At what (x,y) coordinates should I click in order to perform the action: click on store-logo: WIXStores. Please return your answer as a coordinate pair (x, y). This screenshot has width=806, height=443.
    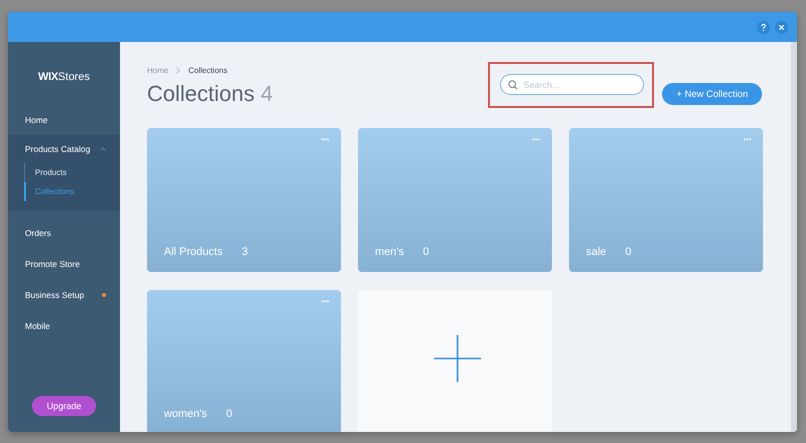
    Looking at the image, I should click on (64, 77).